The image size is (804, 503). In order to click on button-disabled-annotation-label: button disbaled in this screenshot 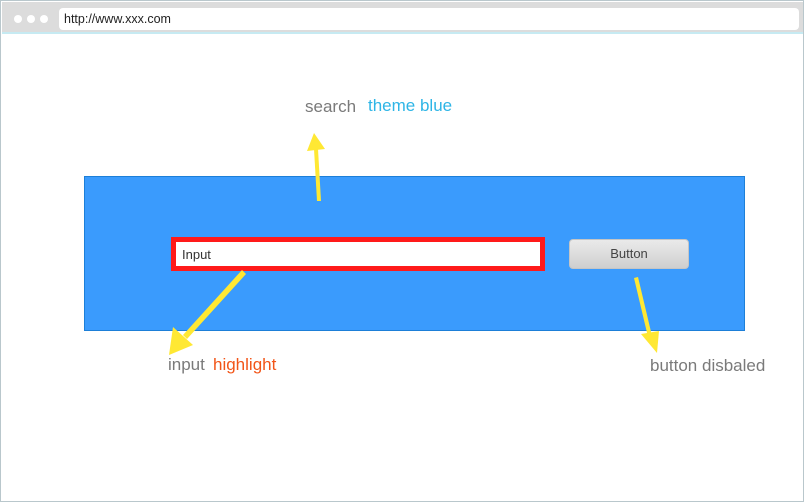, I will do `click(708, 365)`.